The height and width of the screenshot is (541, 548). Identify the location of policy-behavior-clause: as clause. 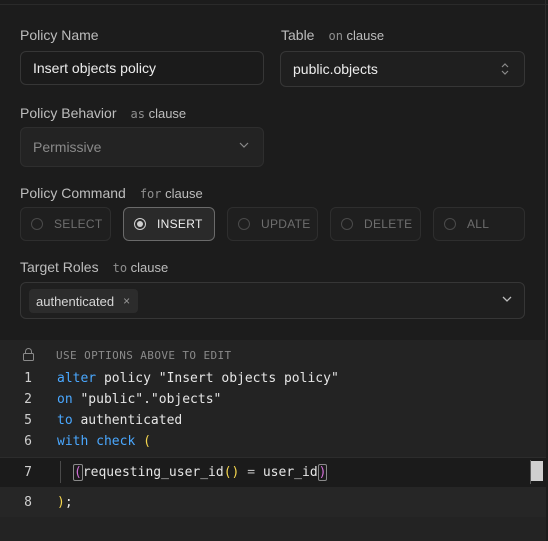
(158, 113).